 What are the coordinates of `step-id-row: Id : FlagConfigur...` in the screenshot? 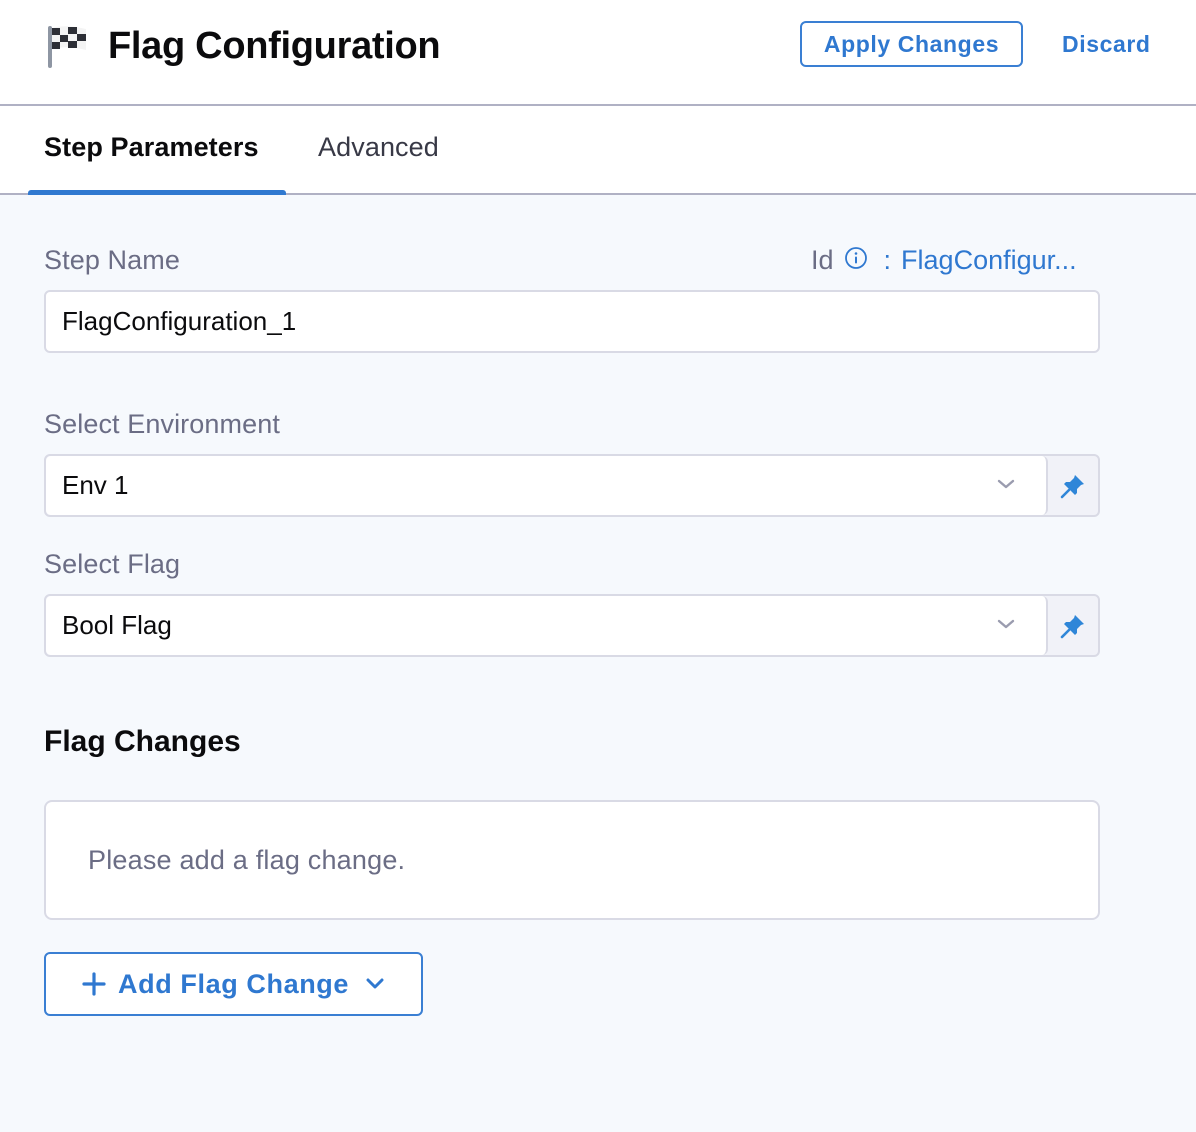 It's located at (944, 260).